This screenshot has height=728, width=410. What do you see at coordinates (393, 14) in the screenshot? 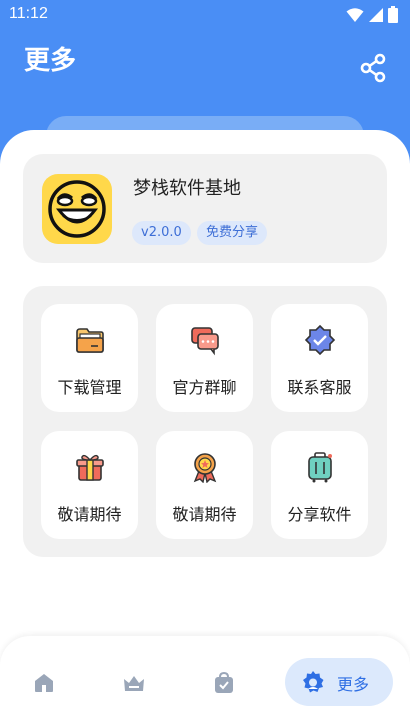
I see `battery-icon` at bounding box center [393, 14].